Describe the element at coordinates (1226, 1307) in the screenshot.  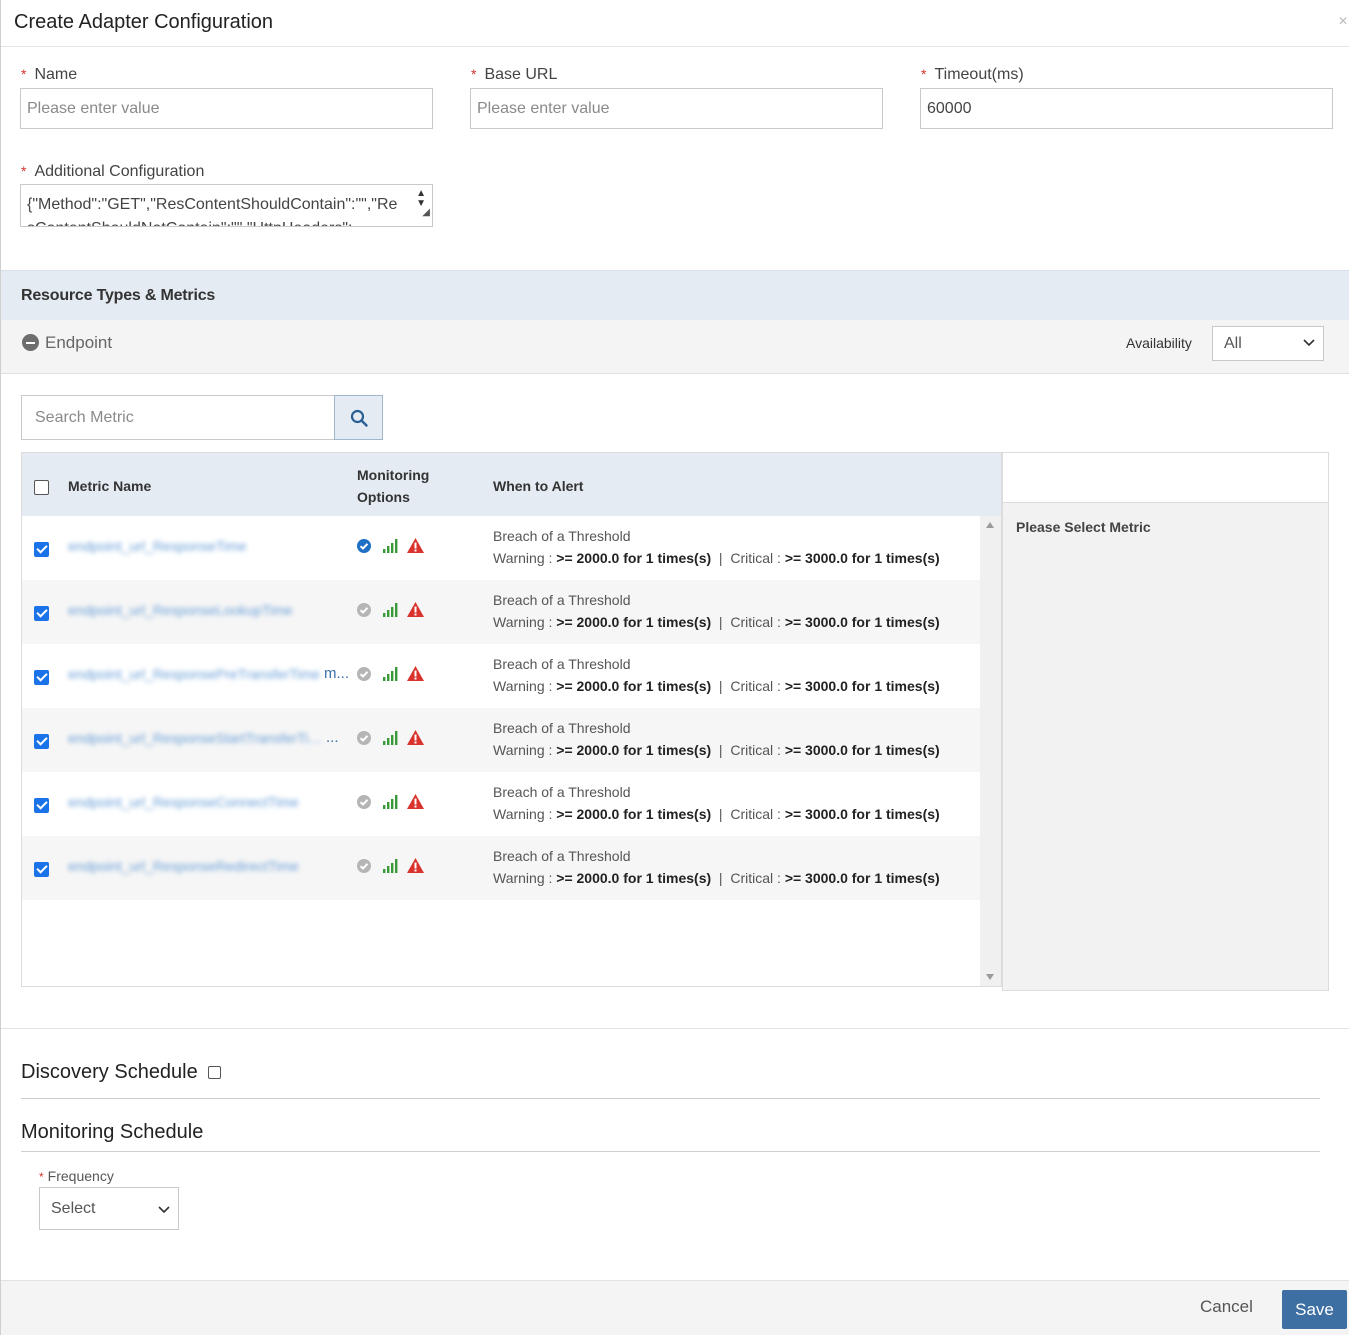
I see `cancel-button: Cancel` at that location.